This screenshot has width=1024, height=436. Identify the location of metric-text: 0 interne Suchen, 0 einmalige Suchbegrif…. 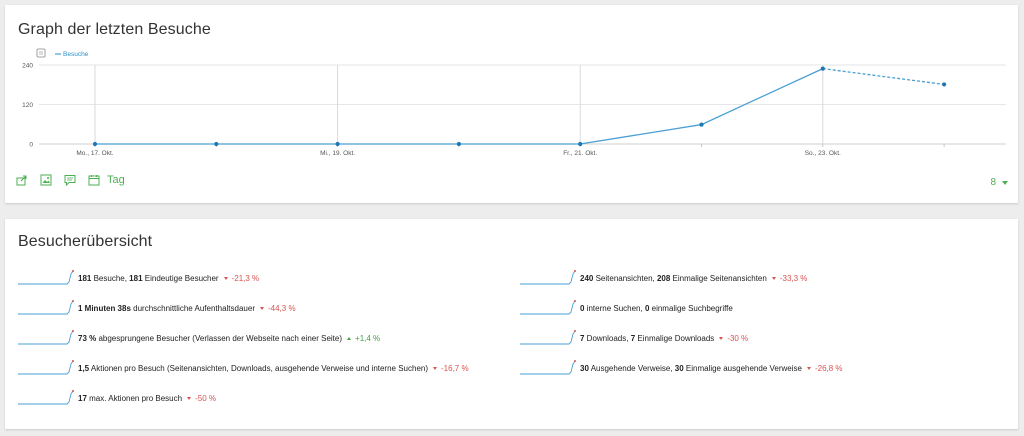
(656, 308).